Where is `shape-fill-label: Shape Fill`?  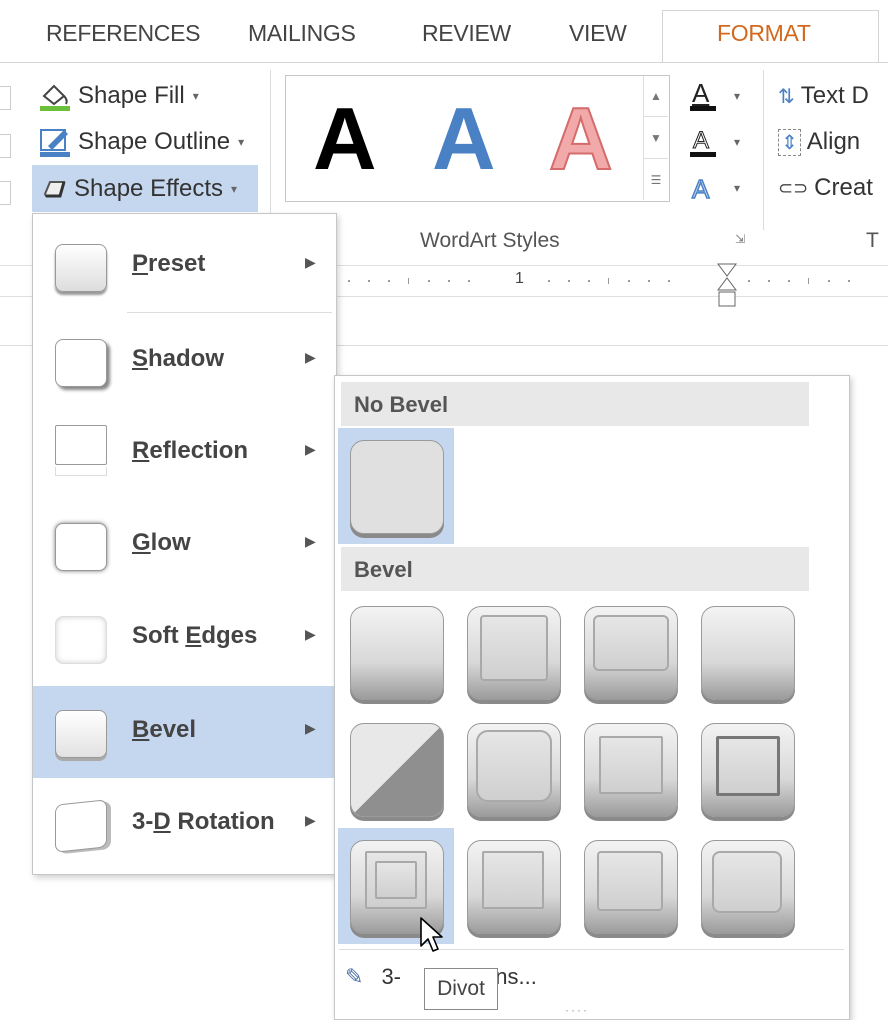
shape-fill-label: Shape Fill is located at coordinates (131, 95).